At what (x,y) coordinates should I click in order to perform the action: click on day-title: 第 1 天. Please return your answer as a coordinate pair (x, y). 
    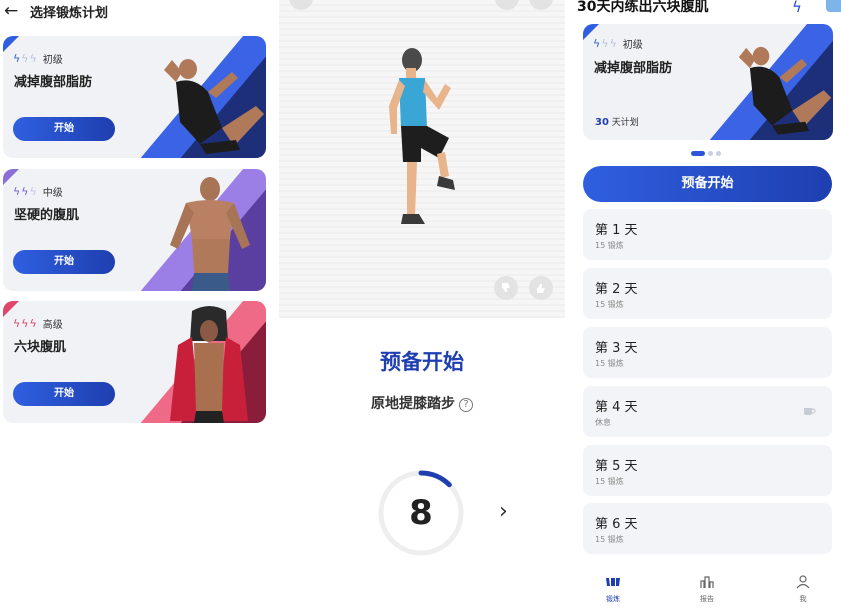
    Looking at the image, I should click on (616, 230).